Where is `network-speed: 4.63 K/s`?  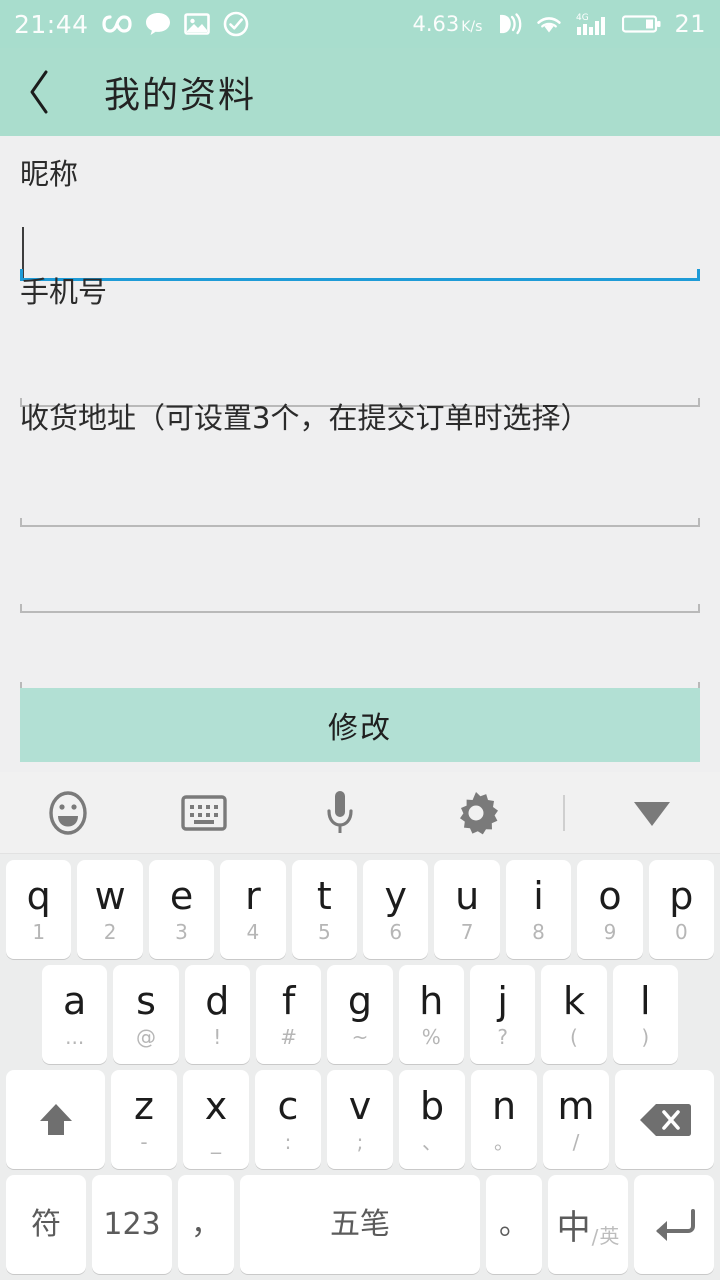
network-speed: 4.63 K/s is located at coordinates (447, 24).